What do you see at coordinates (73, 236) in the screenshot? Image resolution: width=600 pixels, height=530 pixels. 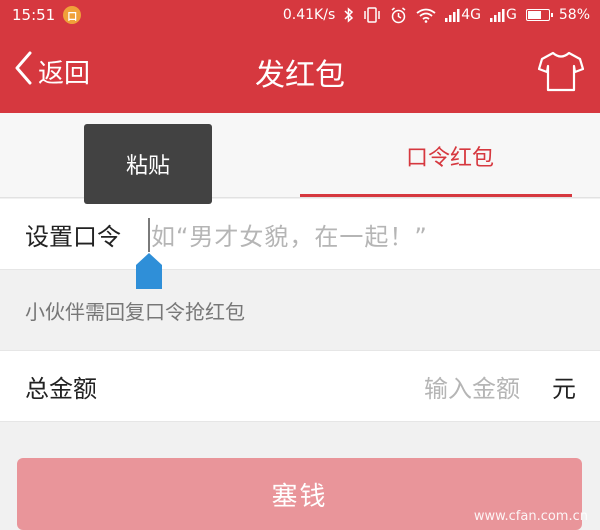 I see `password-label: 设置口令` at bounding box center [73, 236].